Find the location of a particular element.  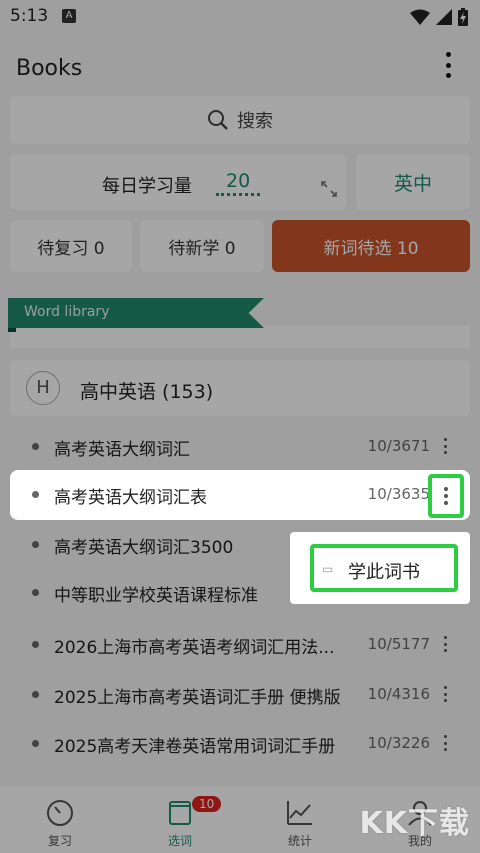

study-this-book-label: 学此词书 is located at coordinates (384, 572).